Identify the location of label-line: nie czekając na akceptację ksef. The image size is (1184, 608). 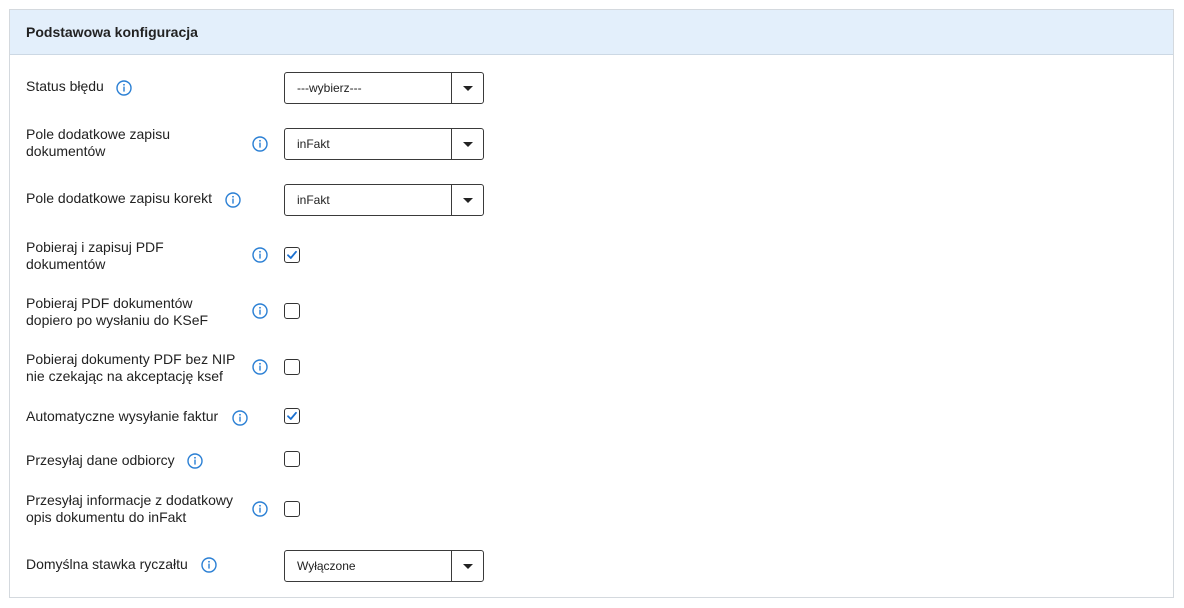
(124, 376).